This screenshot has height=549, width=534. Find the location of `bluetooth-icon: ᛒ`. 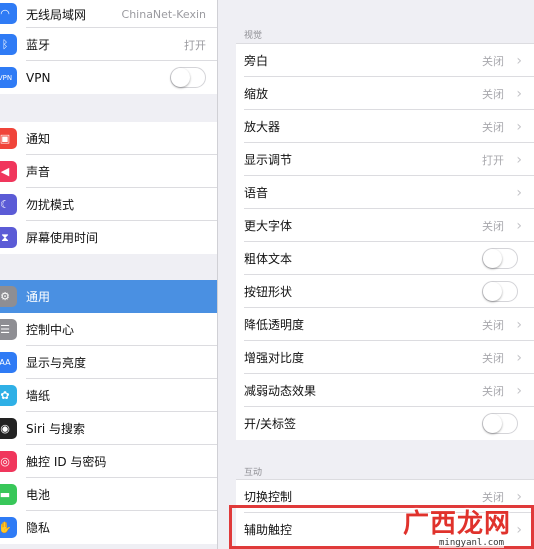

bluetooth-icon: ᛒ is located at coordinates (8, 44).